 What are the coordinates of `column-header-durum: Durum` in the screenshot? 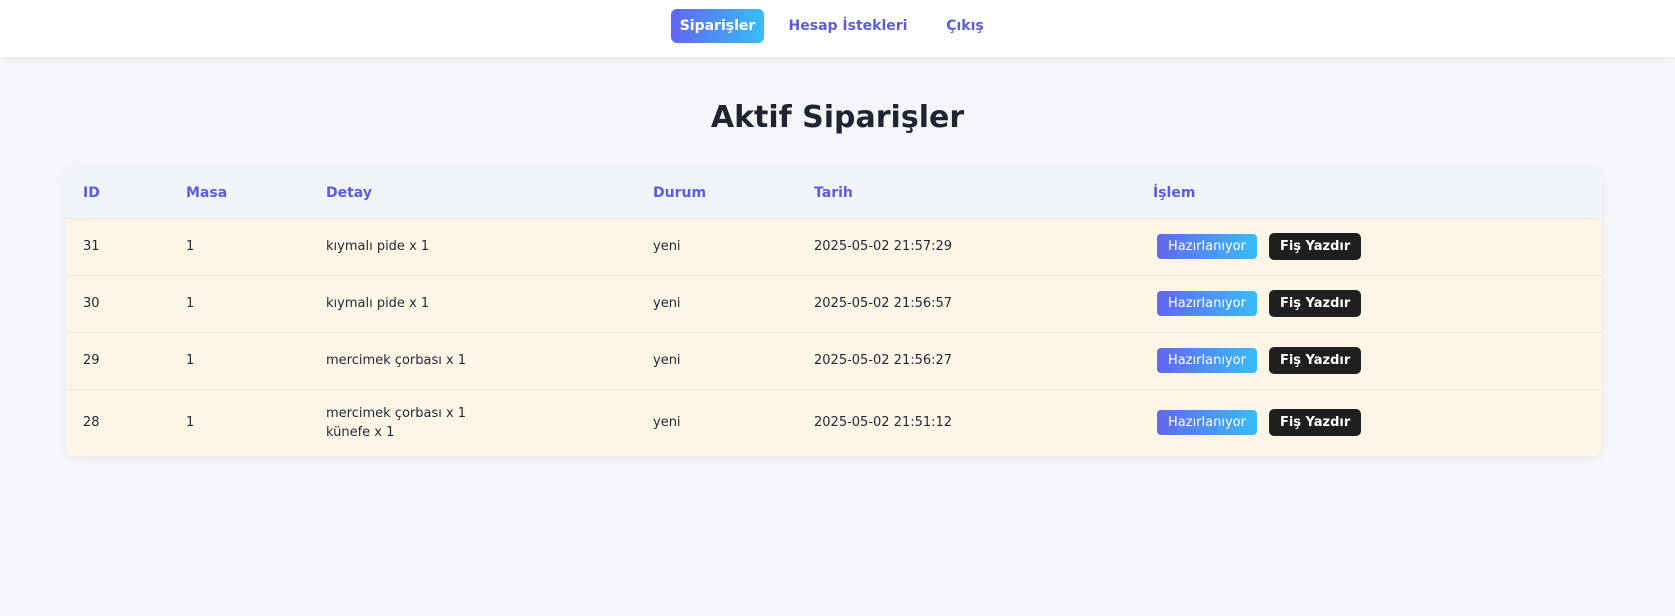 It's located at (716, 193).